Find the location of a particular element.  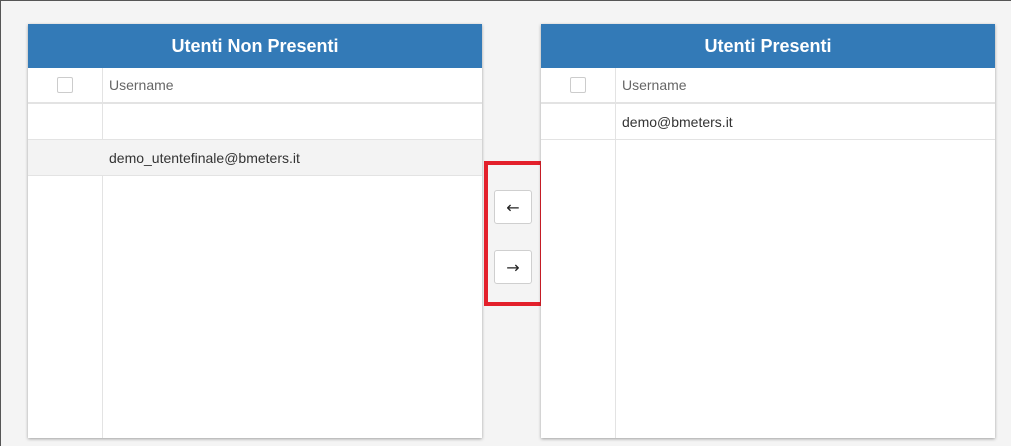

arrow-right-icon: → is located at coordinates (513, 267).